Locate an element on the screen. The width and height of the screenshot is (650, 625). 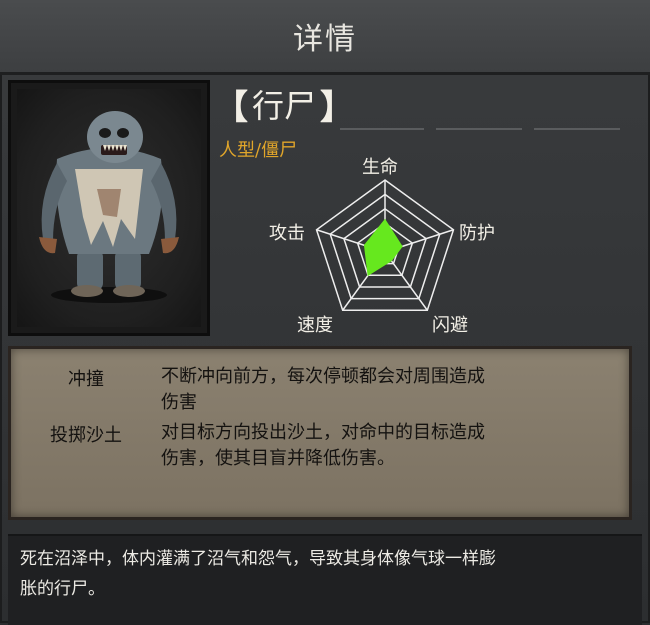
radar-label-defense: 防护 is located at coordinates (477, 233).